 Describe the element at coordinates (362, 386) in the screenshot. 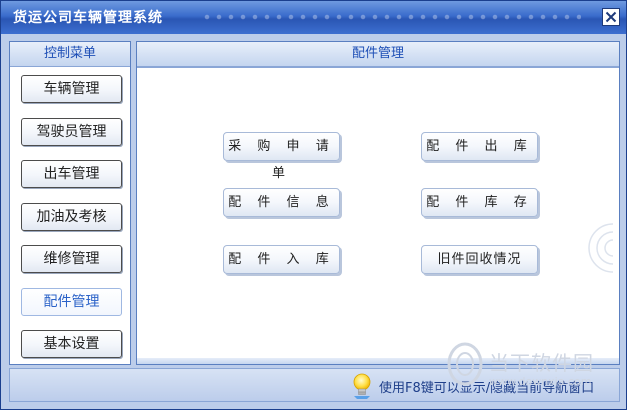

I see `lightbulb-icon` at that location.